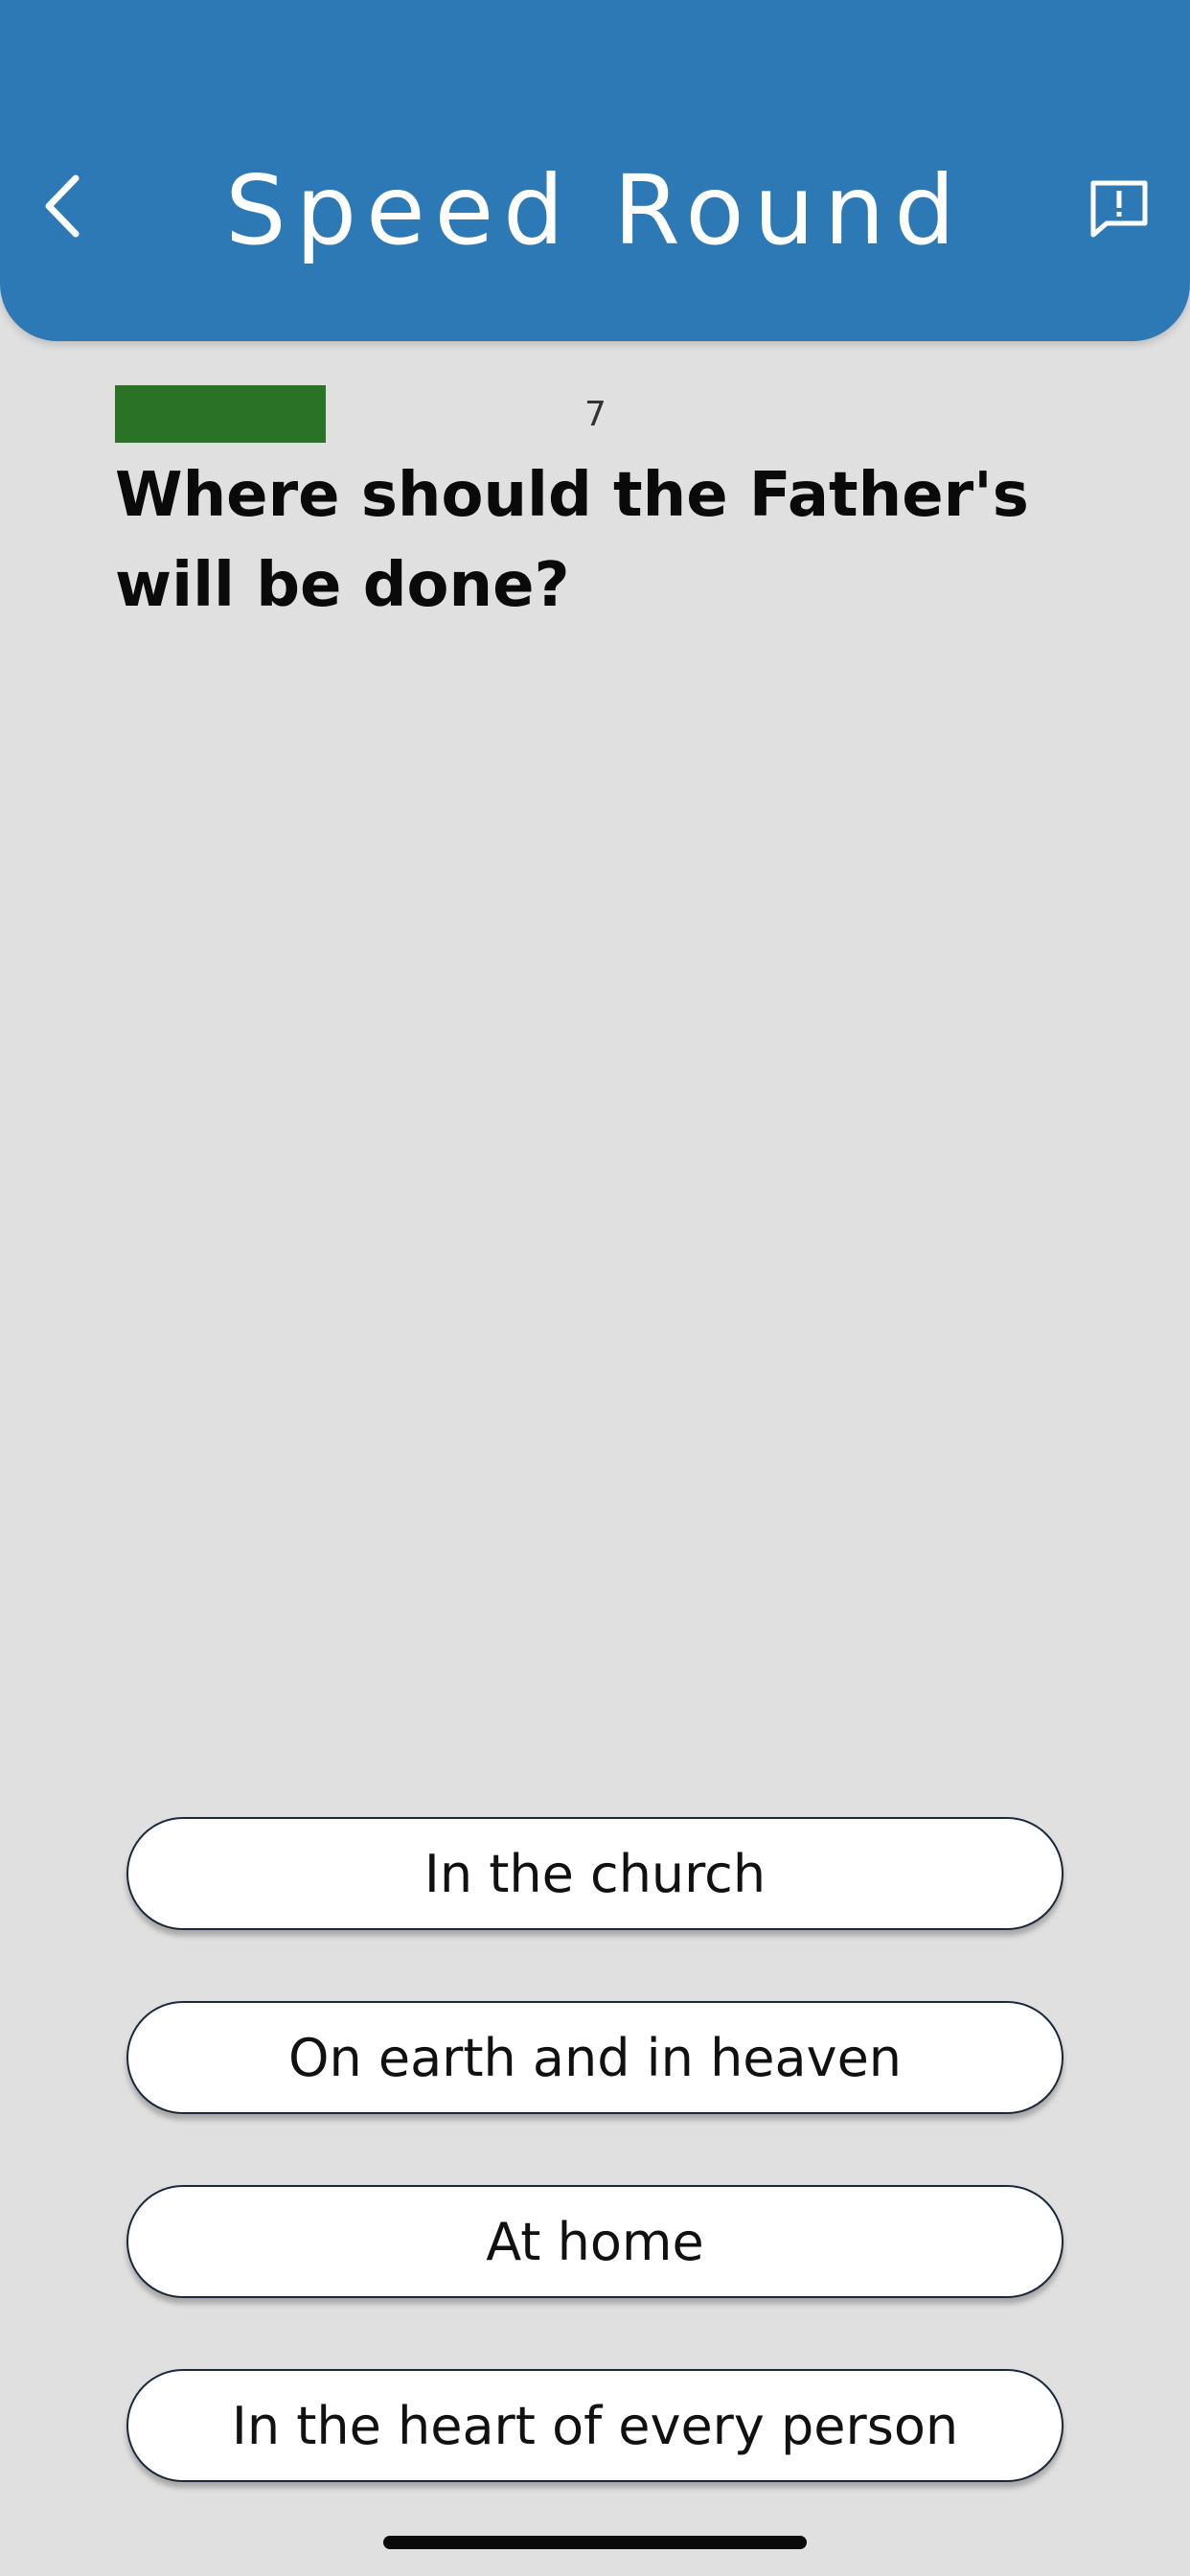 Image resolution: width=1190 pixels, height=2576 pixels. I want to click on answer-button: On earth and in heaven, so click(595, 2057).